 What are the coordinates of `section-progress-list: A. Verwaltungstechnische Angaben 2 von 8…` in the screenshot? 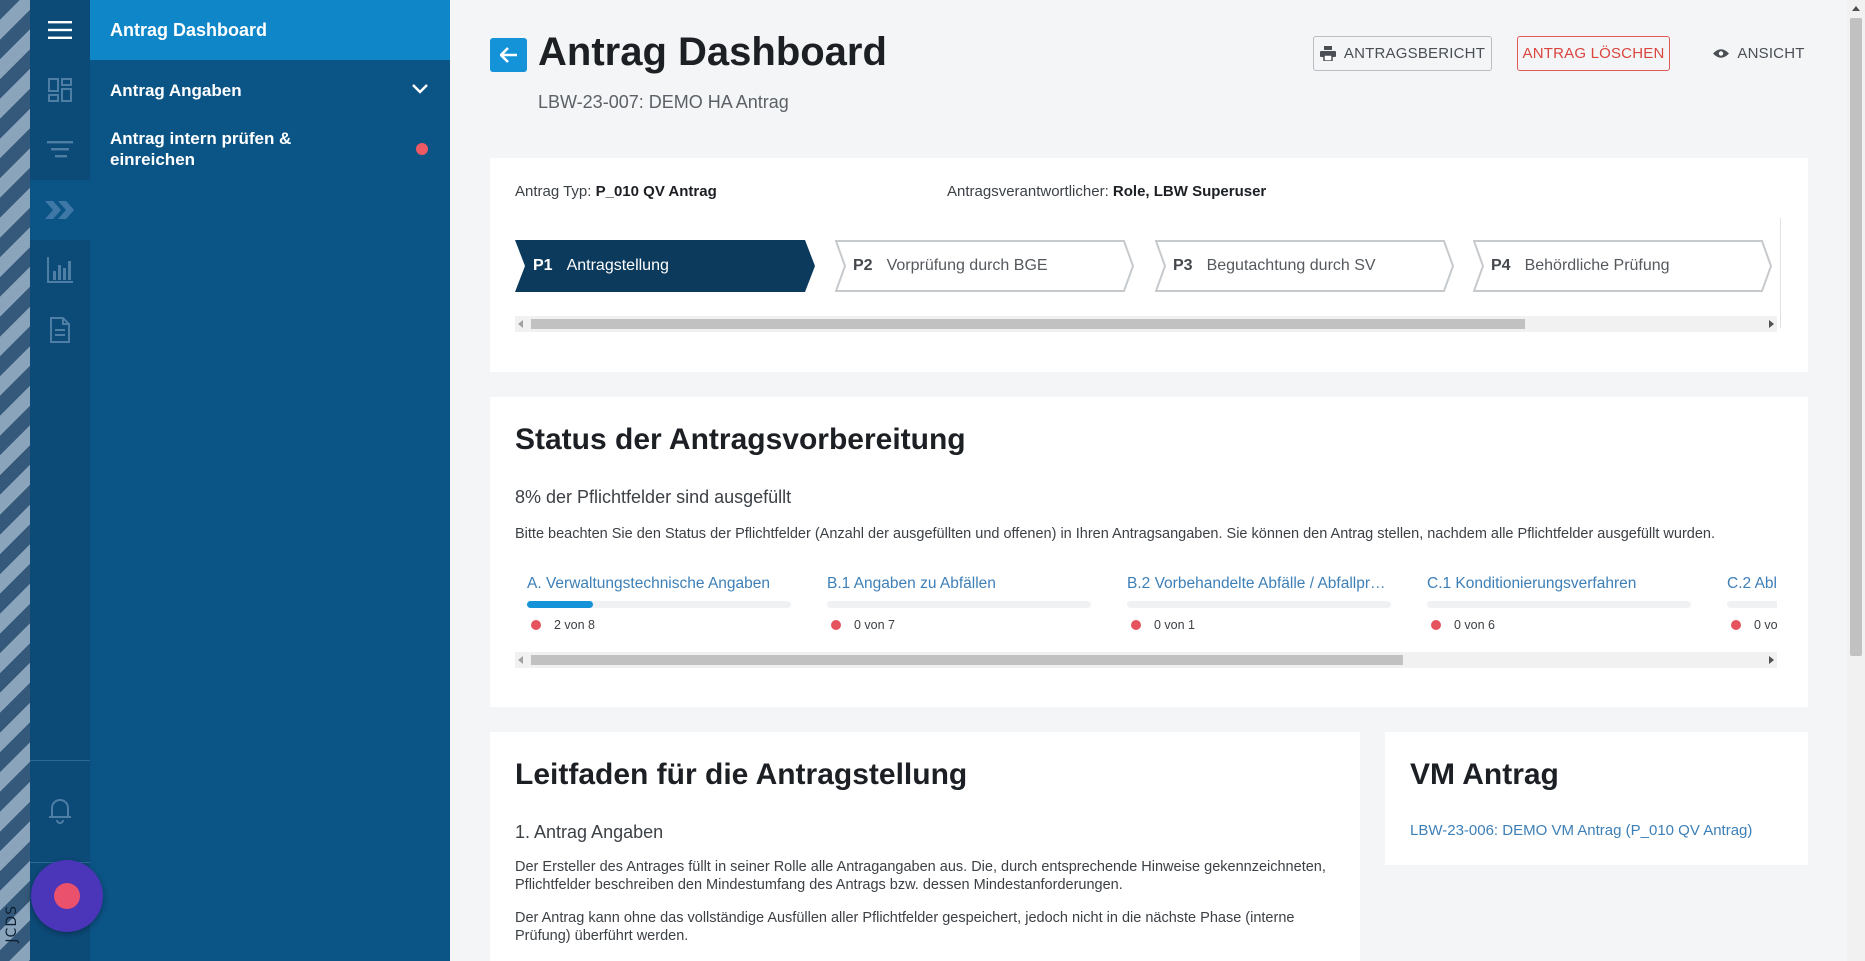 It's located at (1146, 605).